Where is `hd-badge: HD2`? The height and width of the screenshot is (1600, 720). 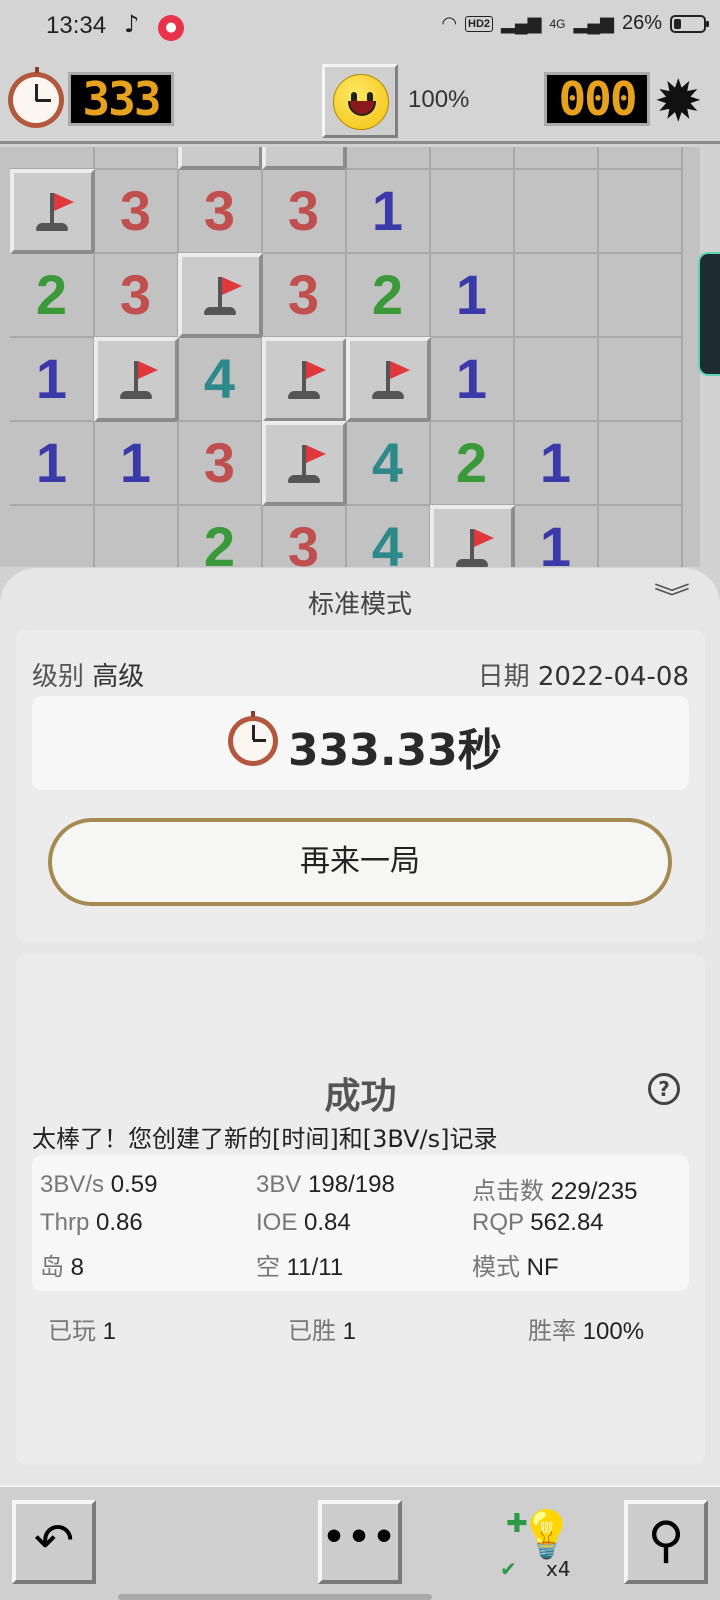 hd-badge: HD2 is located at coordinates (479, 23).